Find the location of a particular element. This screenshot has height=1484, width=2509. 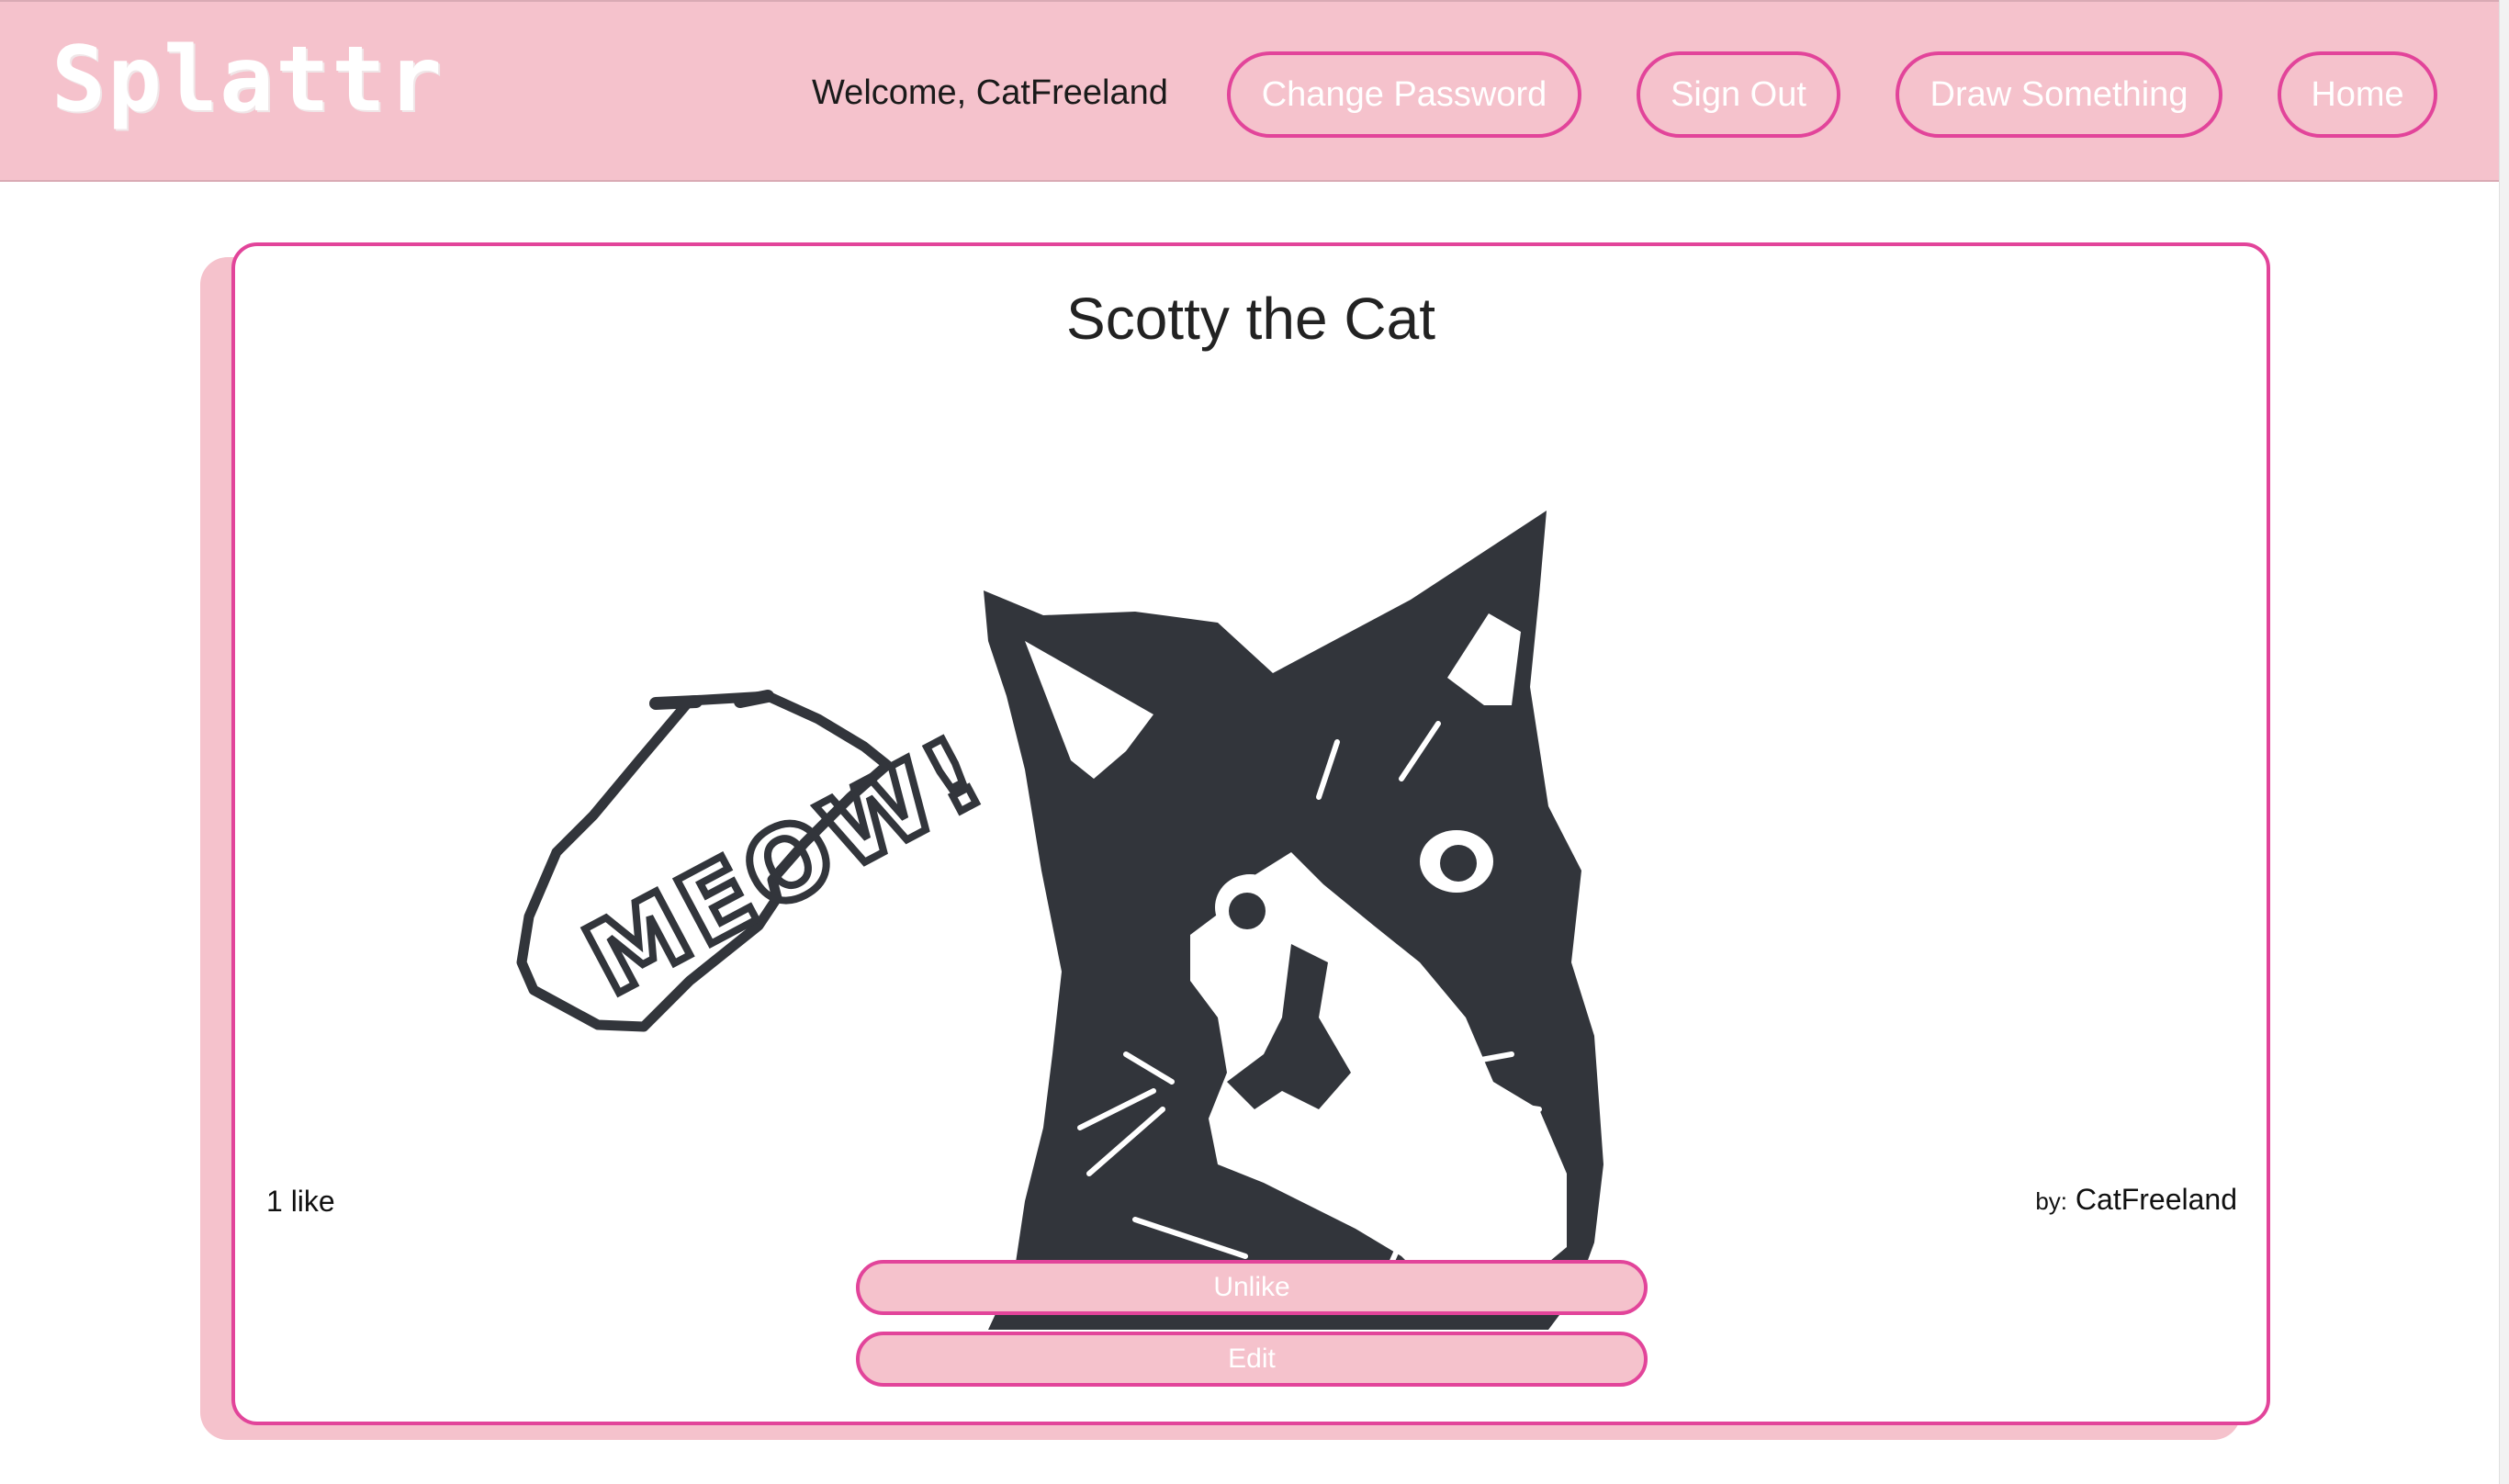

drawing-title: Scotty the Cat is located at coordinates (1250, 319).